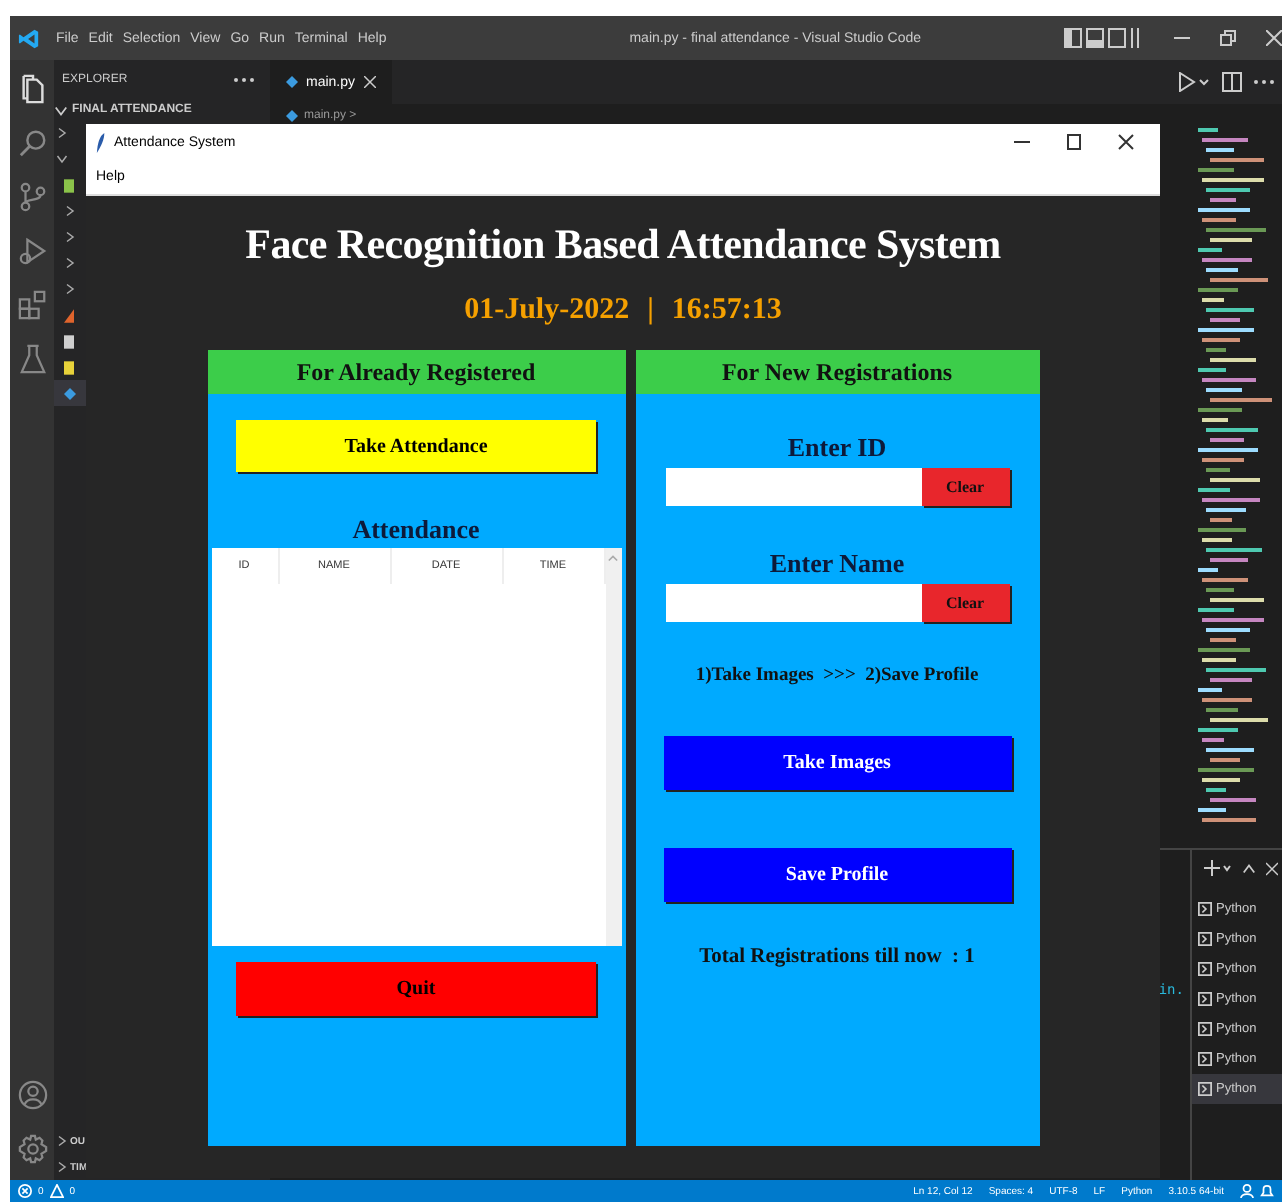 The height and width of the screenshot is (1202, 1282). Describe the element at coordinates (1074, 142) in the screenshot. I see `maximize-icon` at that location.